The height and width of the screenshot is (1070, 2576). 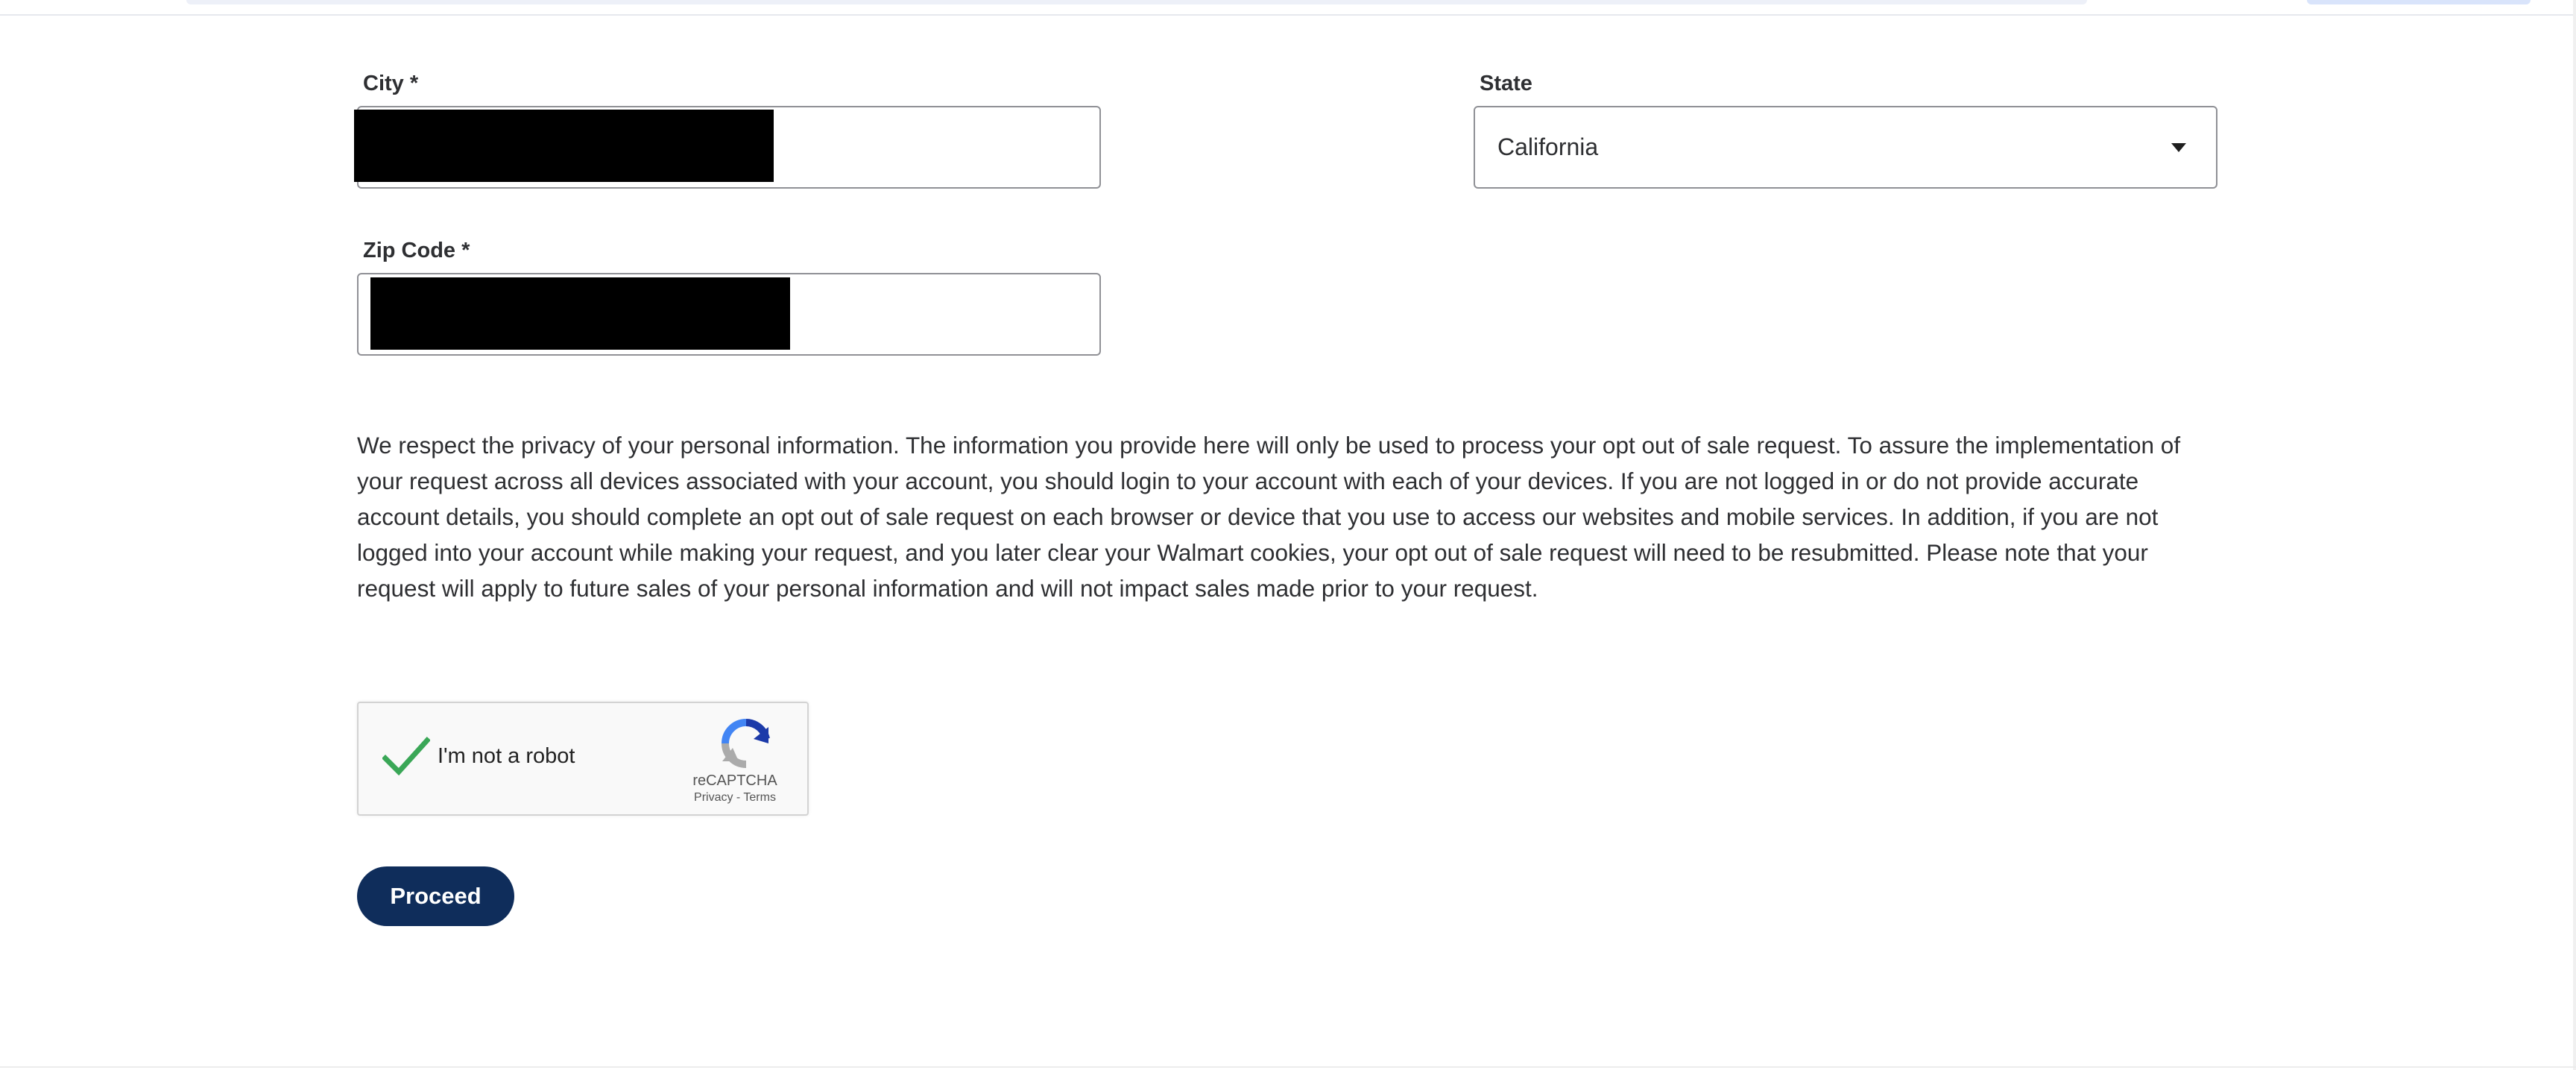 What do you see at coordinates (734, 781) in the screenshot?
I see `recaptcha-brand: reCAPTCHA` at bounding box center [734, 781].